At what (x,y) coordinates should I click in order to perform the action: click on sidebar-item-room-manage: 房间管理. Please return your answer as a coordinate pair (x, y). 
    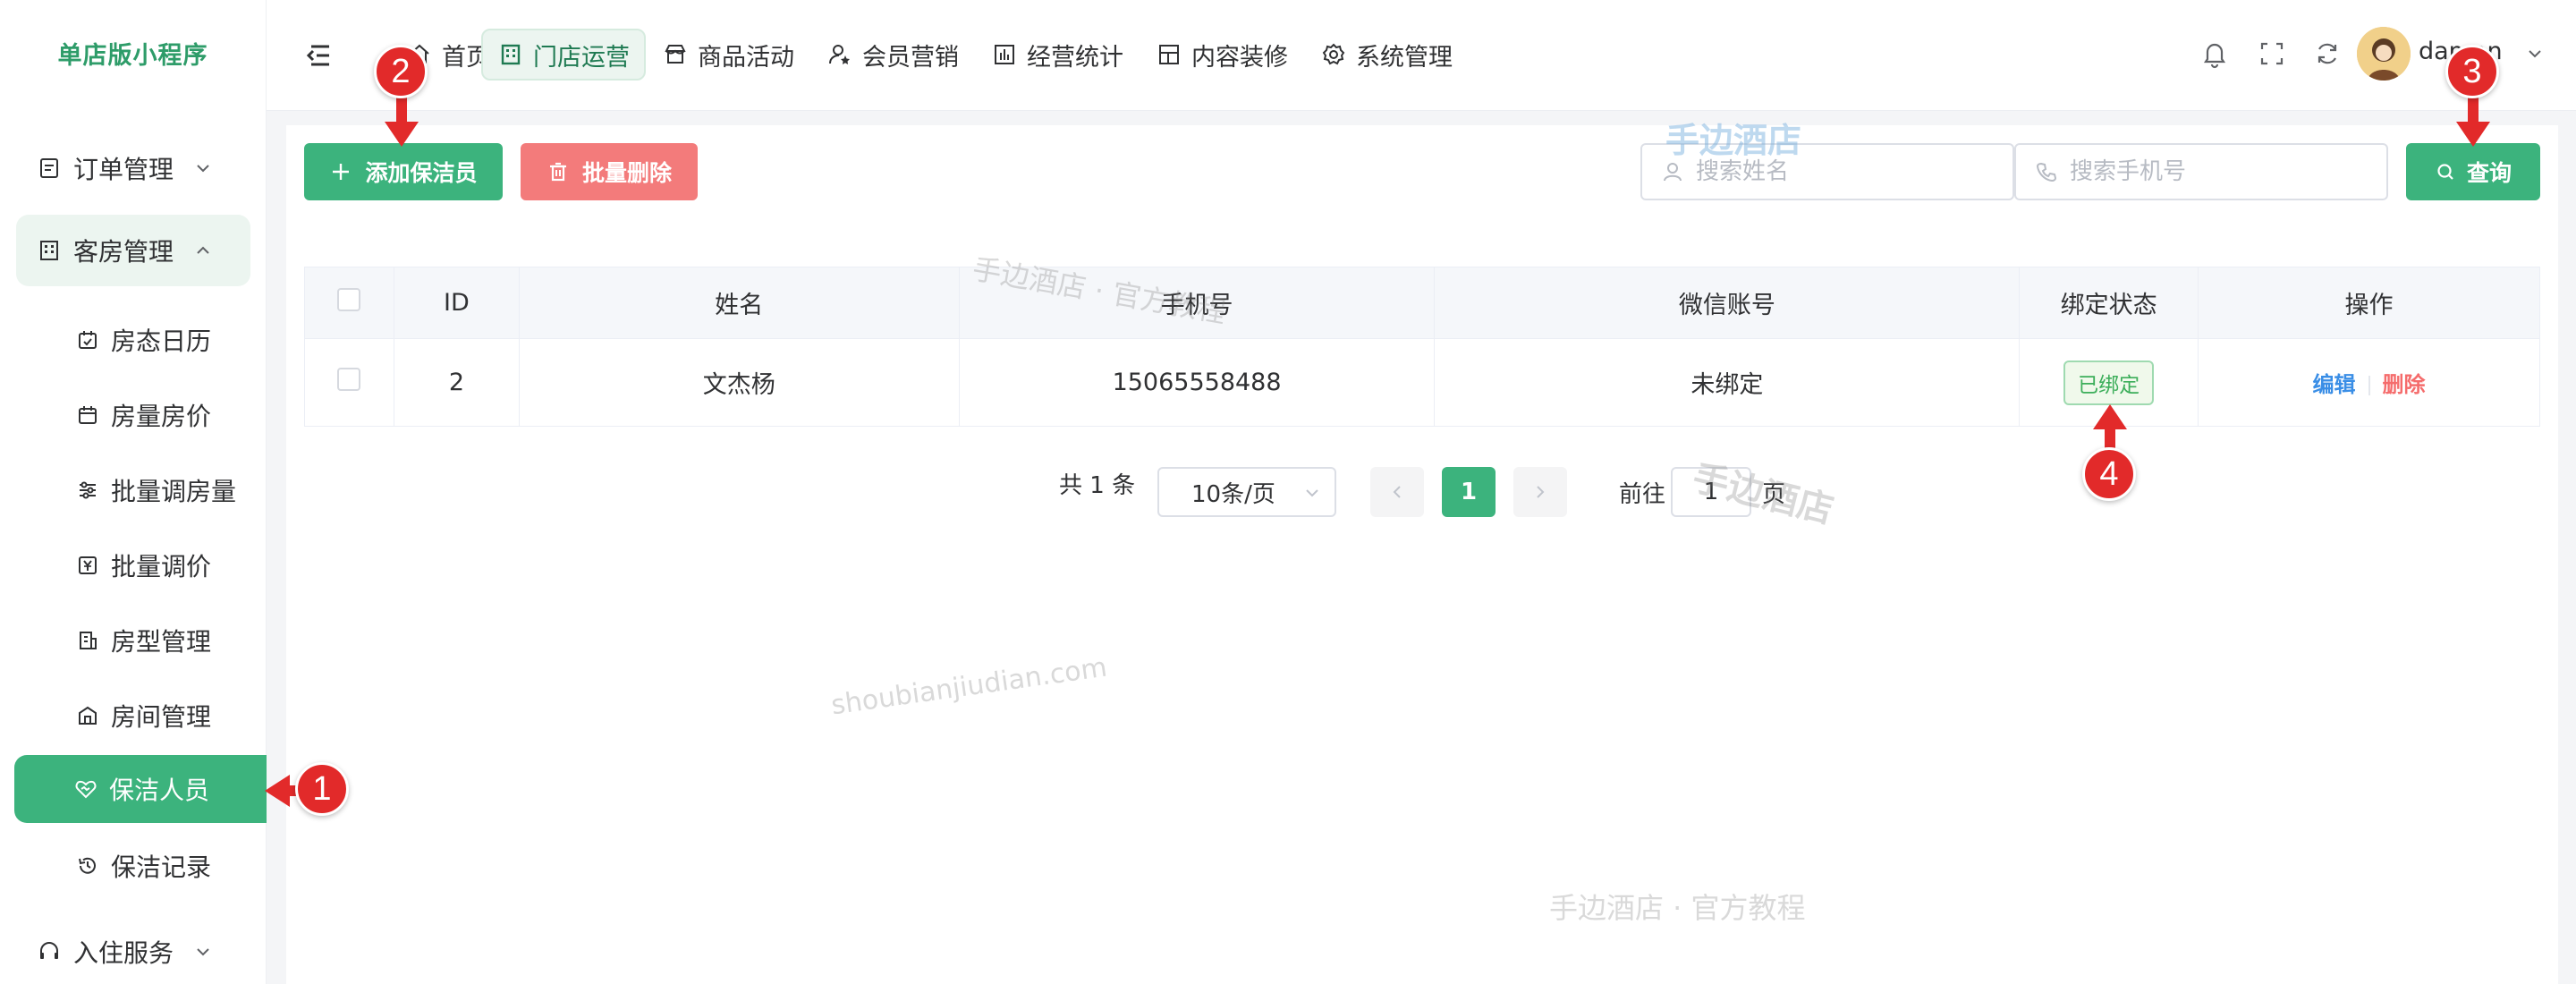
    Looking at the image, I should click on (133, 716).